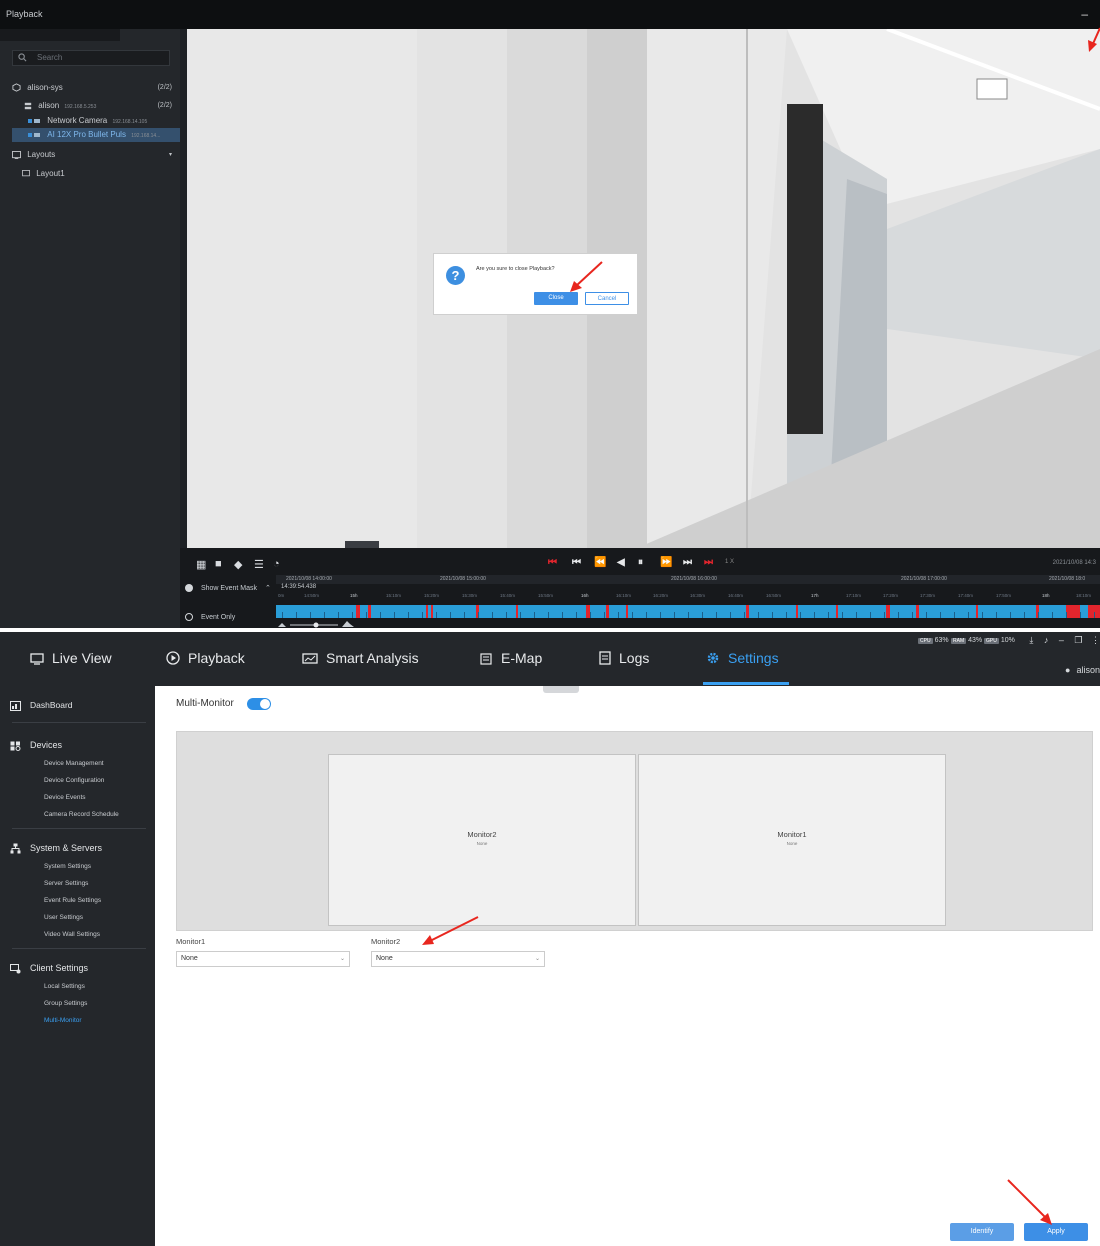  What do you see at coordinates (228, 588) in the screenshot?
I see `show-event-mask-toggle: Show Event Mask ⌃` at bounding box center [228, 588].